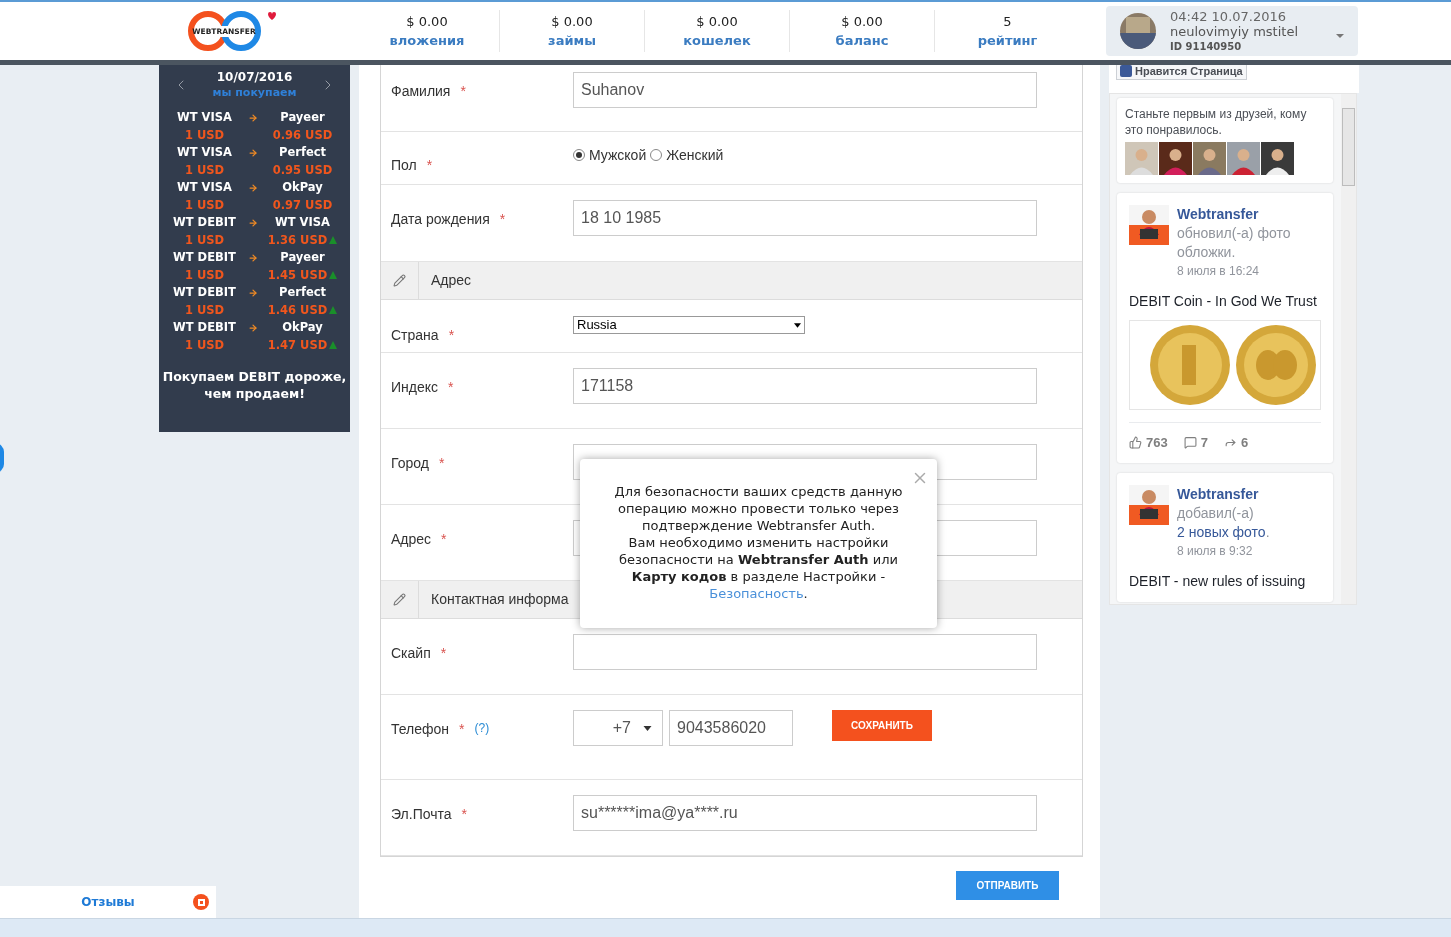 The width and height of the screenshot is (1451, 937). I want to click on stat-value: 5, so click(1007, 21).